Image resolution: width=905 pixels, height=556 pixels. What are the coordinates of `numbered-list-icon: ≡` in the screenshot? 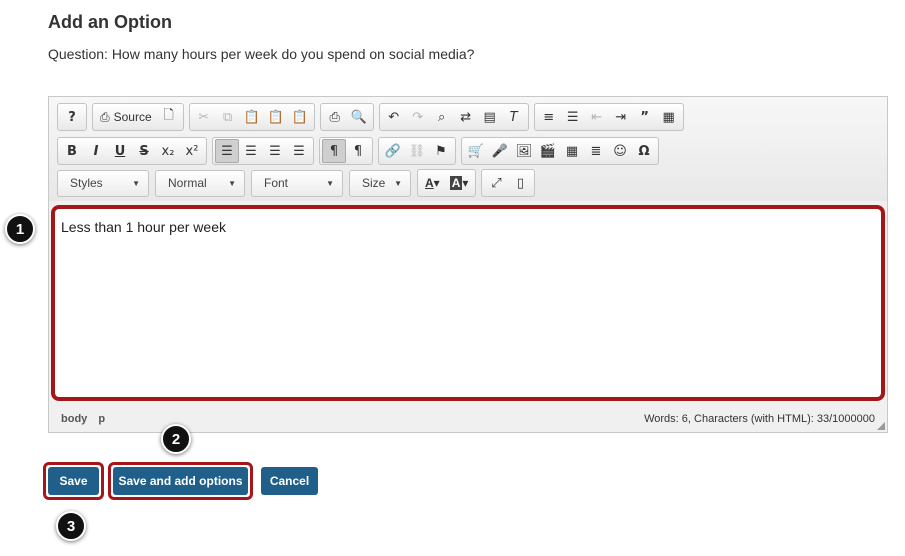 It's located at (549, 117).